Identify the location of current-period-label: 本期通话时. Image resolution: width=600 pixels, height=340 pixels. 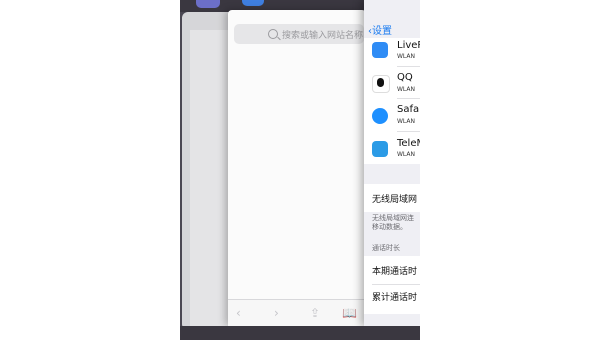
(395, 272).